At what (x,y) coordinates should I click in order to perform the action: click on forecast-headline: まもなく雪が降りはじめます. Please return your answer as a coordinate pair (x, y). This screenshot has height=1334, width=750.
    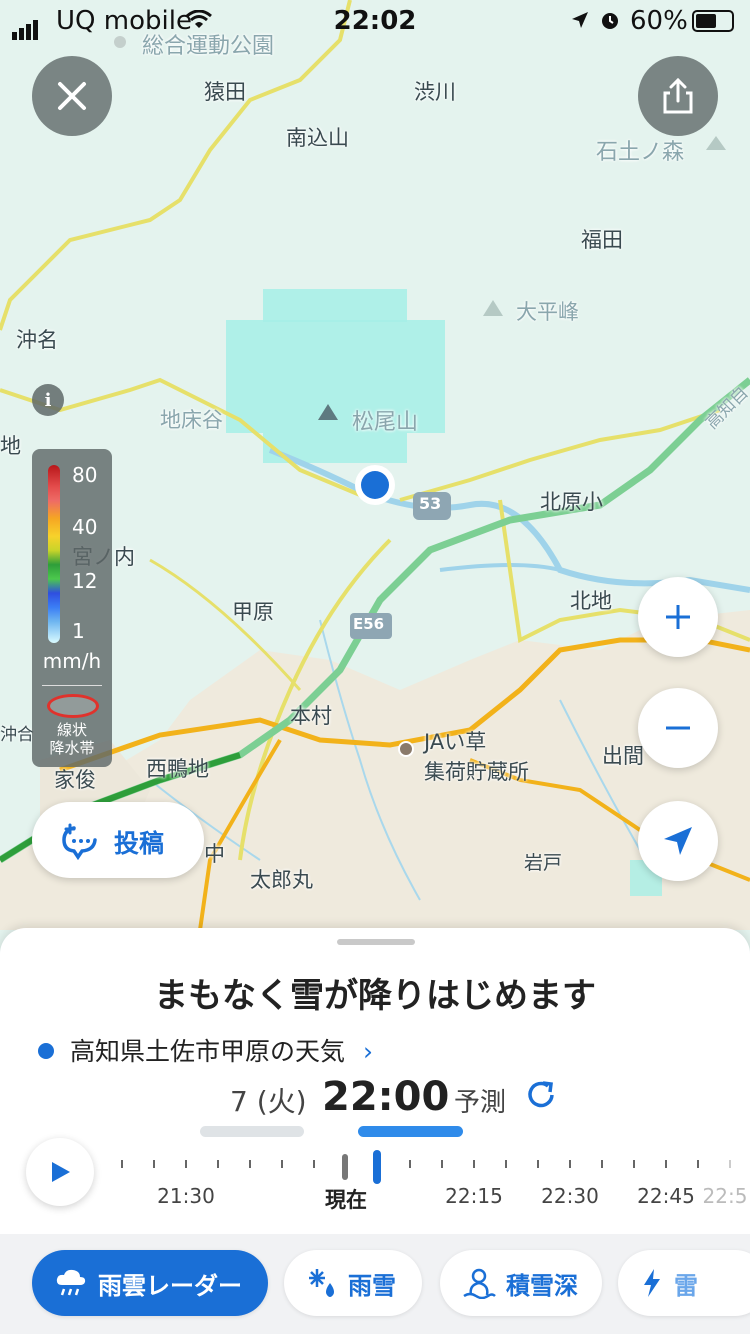
    Looking at the image, I should click on (375, 996).